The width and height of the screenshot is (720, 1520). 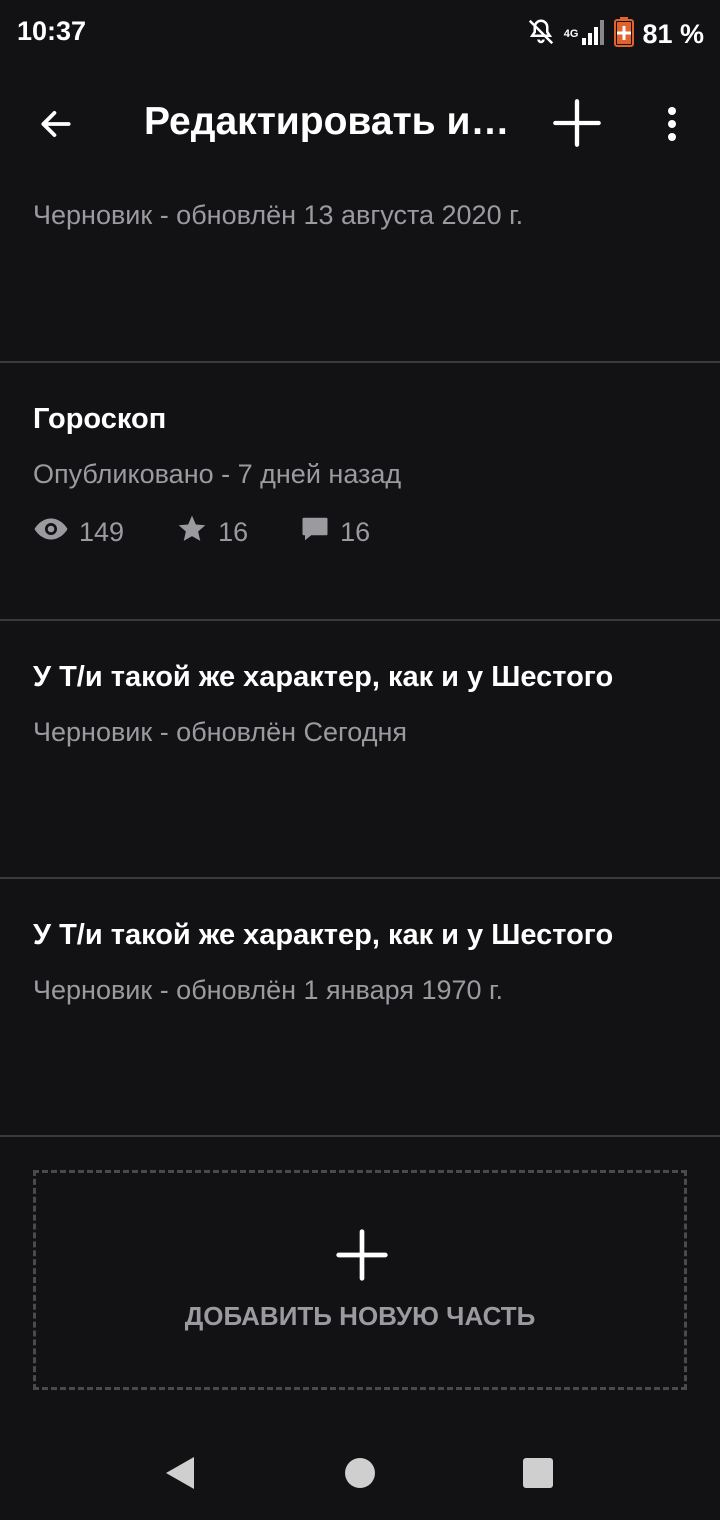 I want to click on system-nav-bar, so click(x=360, y=1475).